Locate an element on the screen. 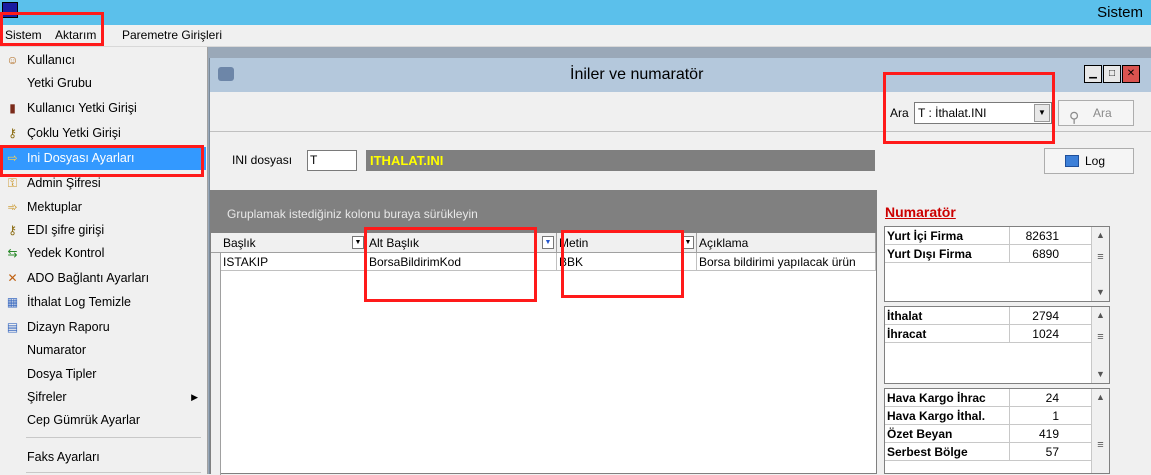  search-combo: T : İthalat.INI ▼ is located at coordinates (983, 113).